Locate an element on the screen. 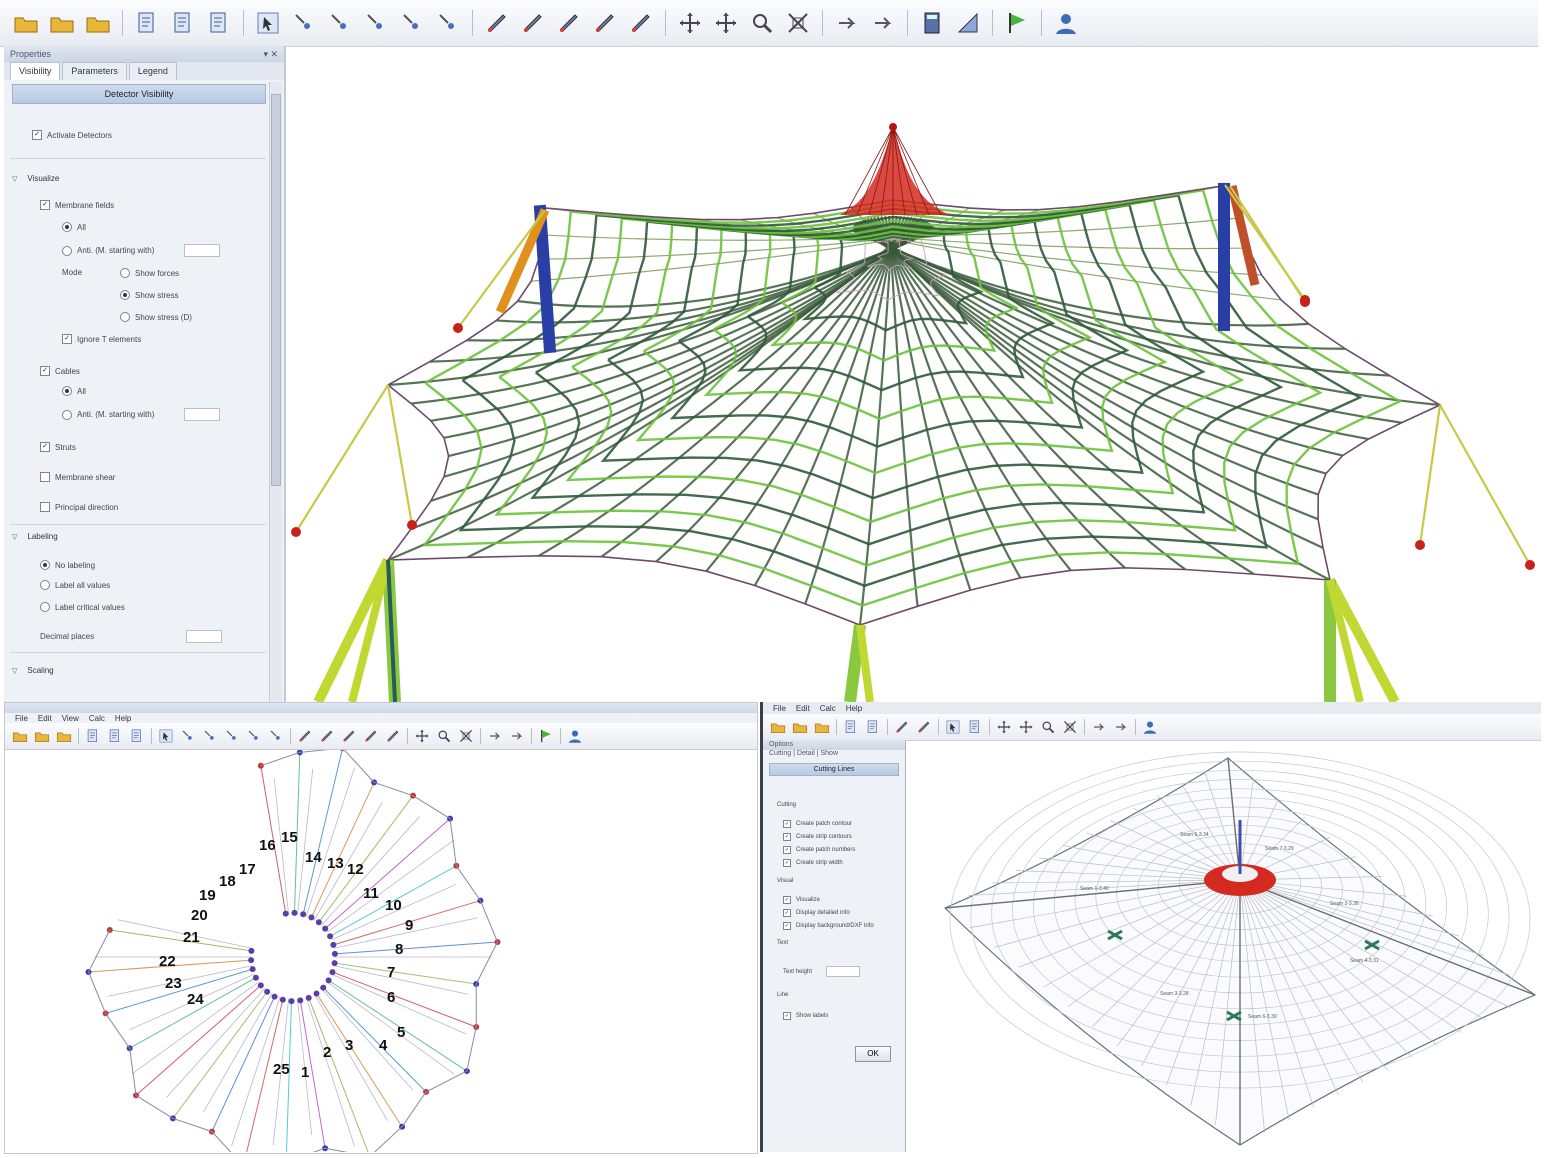  tab-visibility: Visibility is located at coordinates (35, 71).